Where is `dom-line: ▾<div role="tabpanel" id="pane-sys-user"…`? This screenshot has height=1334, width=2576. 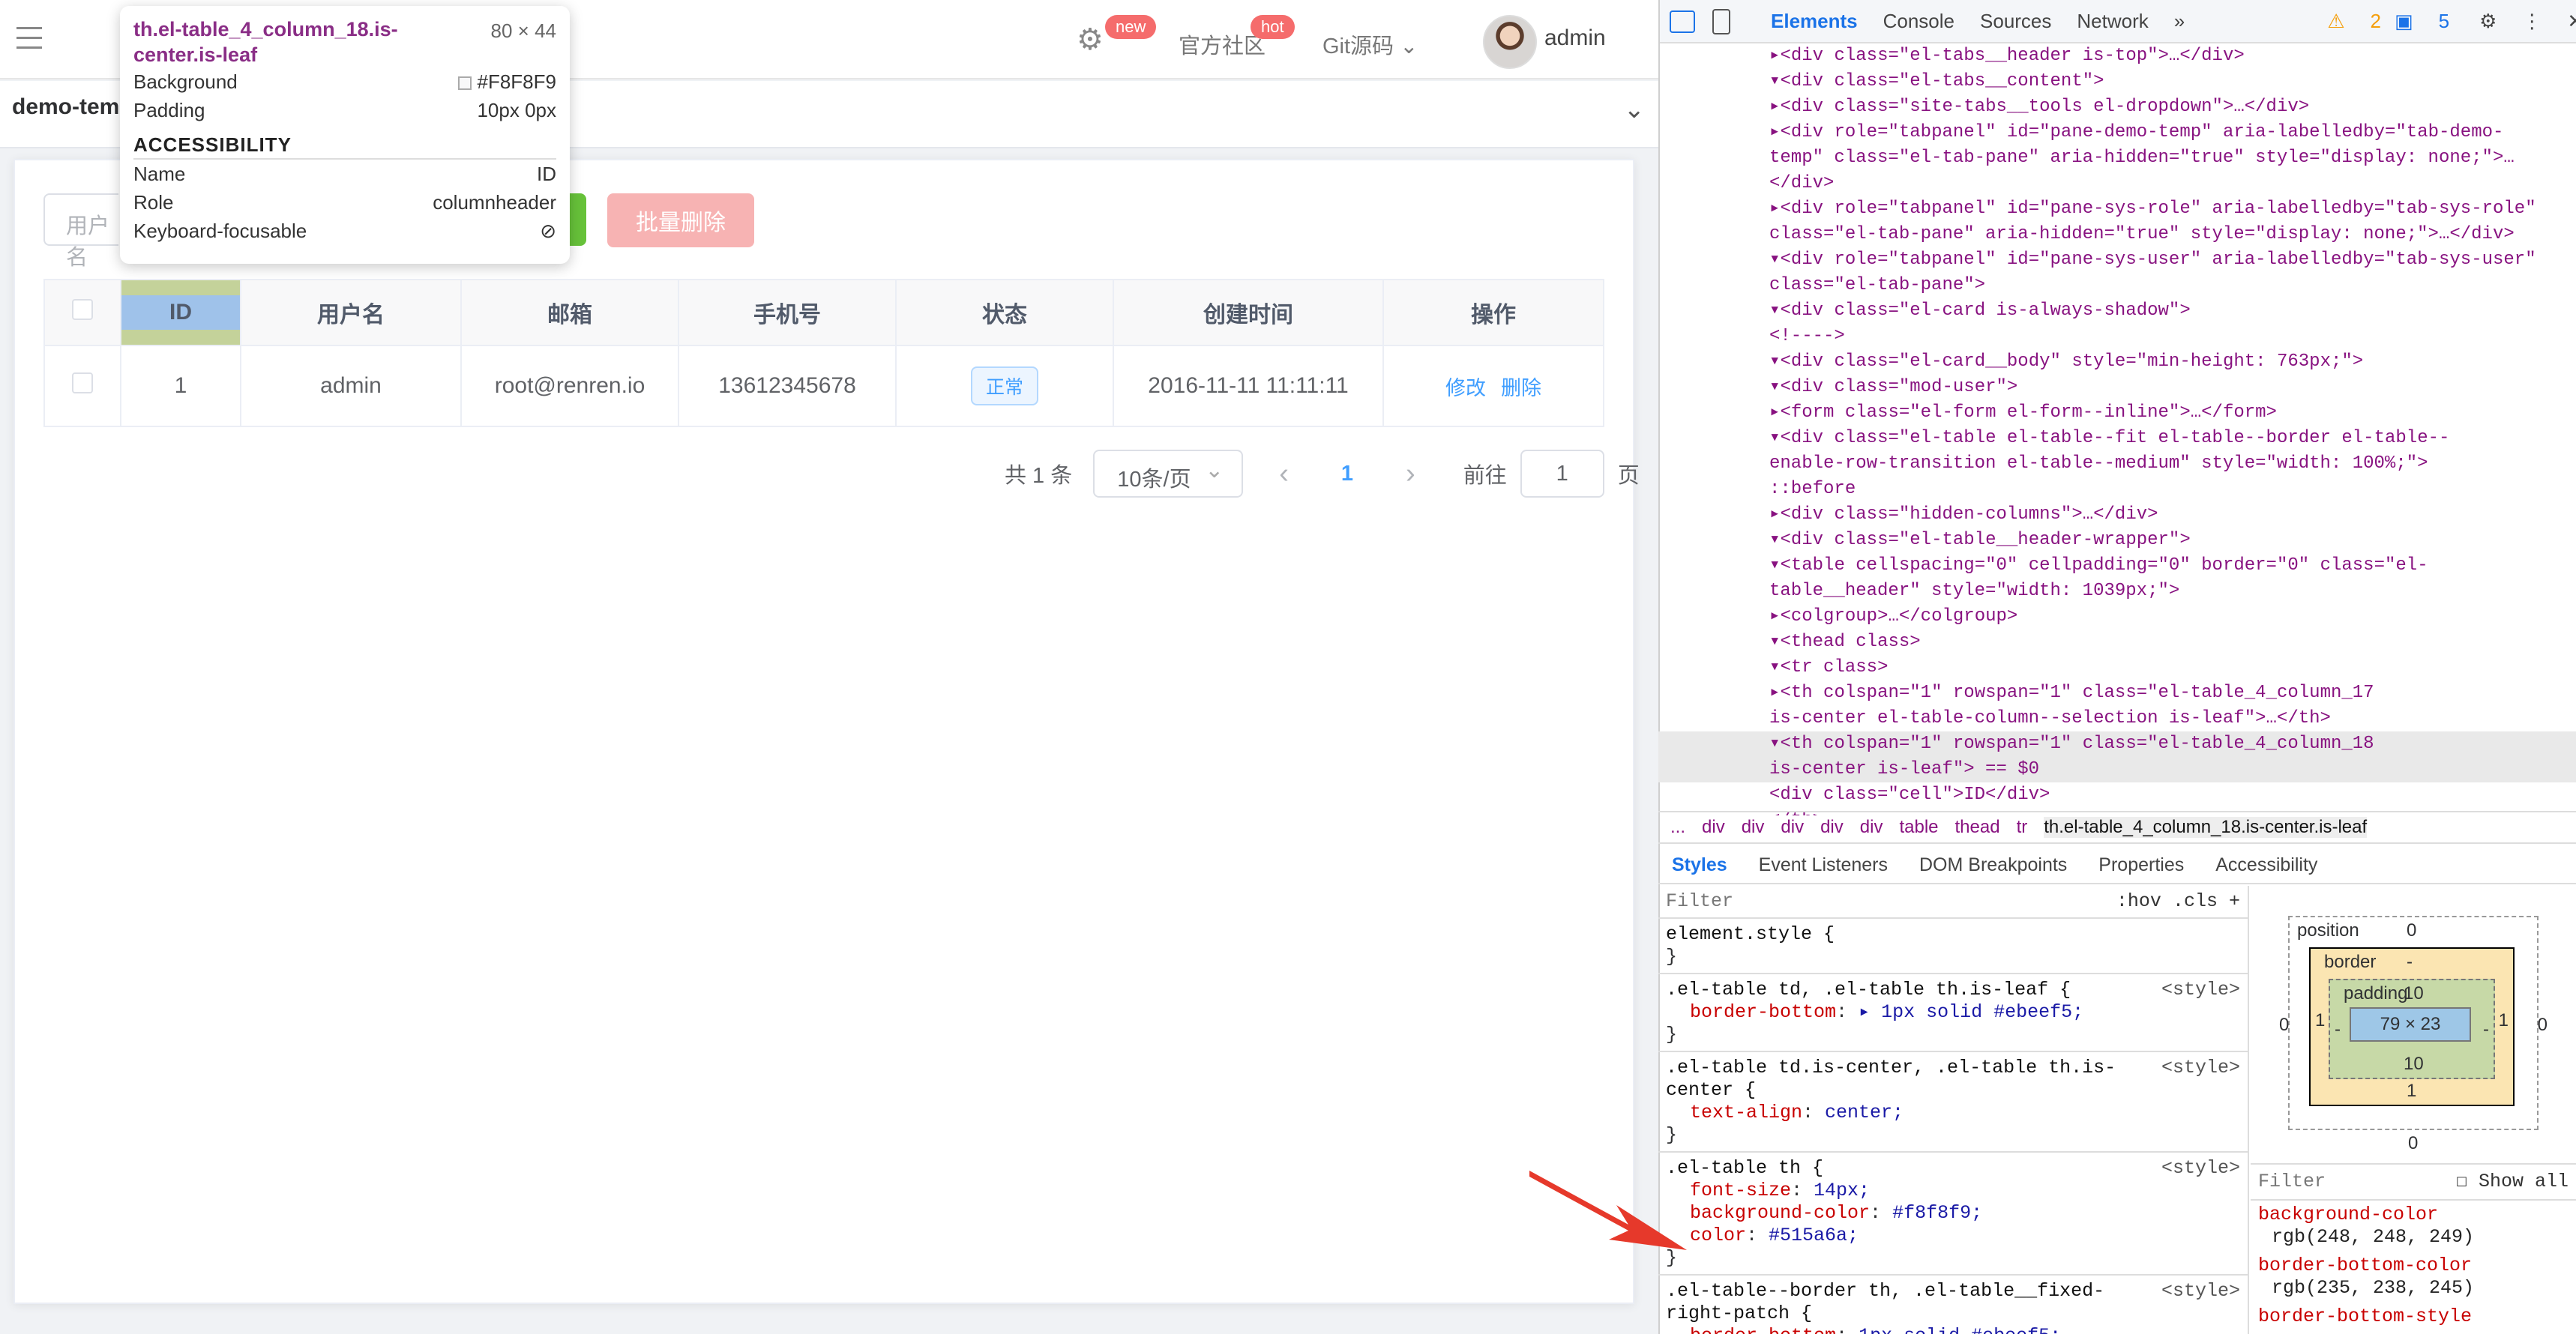
dom-line: ▾<div role="tabpanel" id="pane-sys-user"… is located at coordinates (2117, 260).